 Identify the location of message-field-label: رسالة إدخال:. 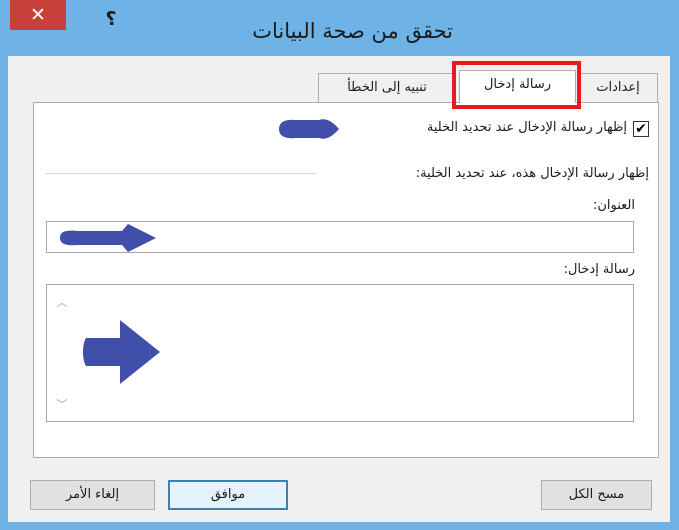
(599, 269).